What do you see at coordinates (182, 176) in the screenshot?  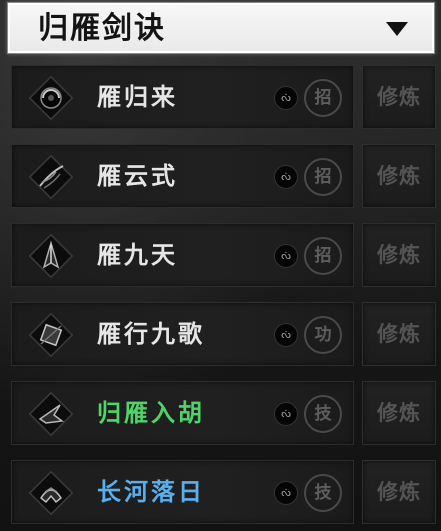 I see `skill-row-2: 雁云式 ᔔ 招` at bounding box center [182, 176].